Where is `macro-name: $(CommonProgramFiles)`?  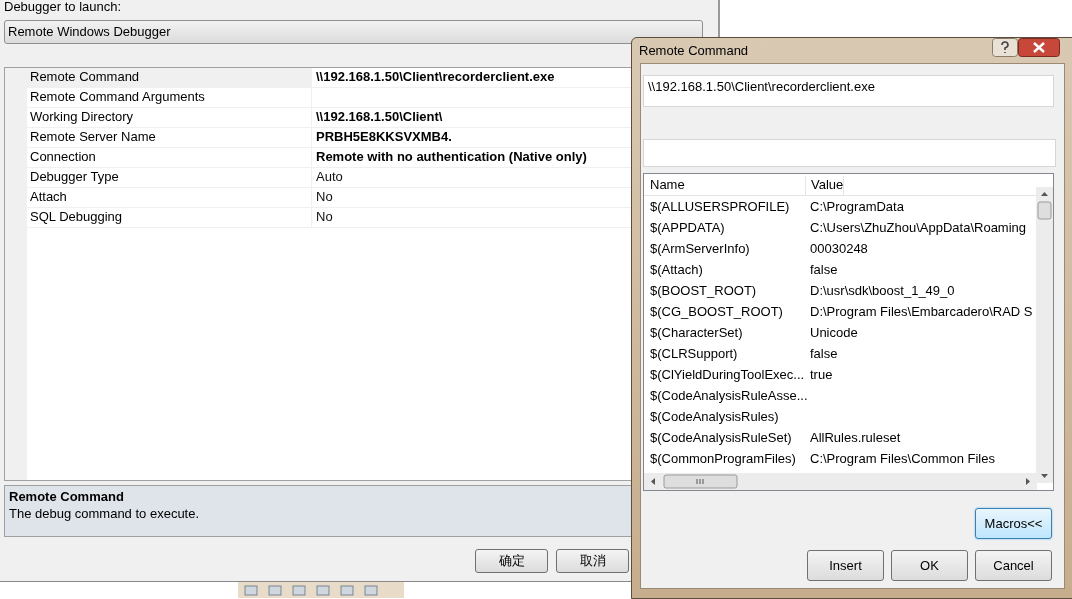
macro-name: $(CommonProgramFiles) is located at coordinates (724, 458).